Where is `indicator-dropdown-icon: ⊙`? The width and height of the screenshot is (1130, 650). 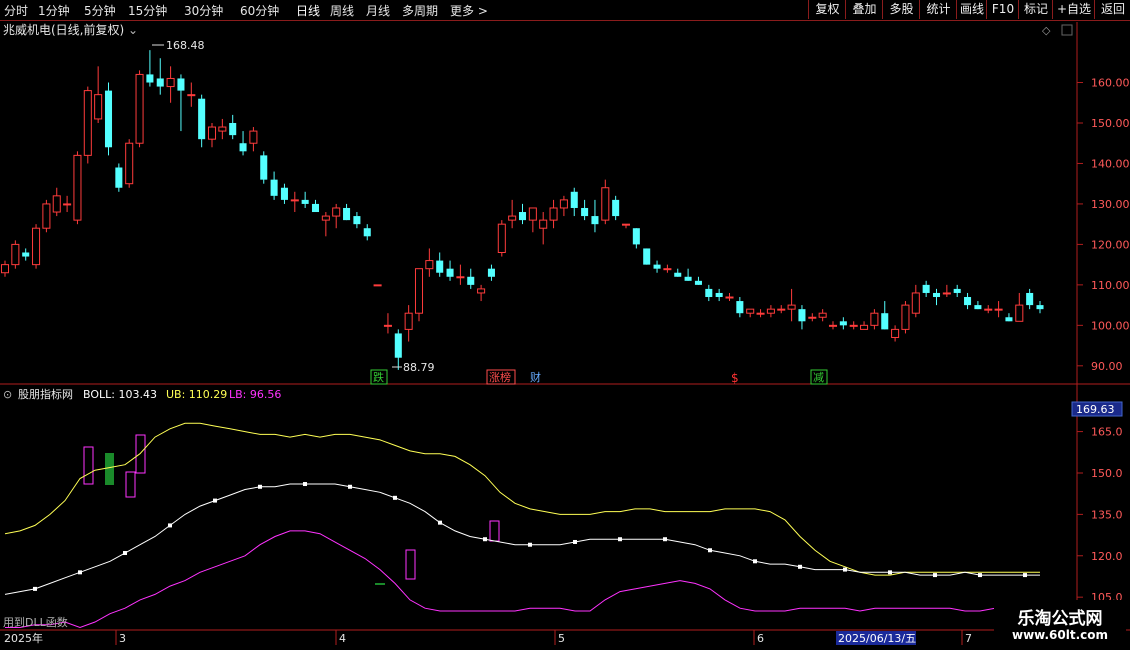
indicator-dropdown-icon: ⊙ is located at coordinates (7, 394).